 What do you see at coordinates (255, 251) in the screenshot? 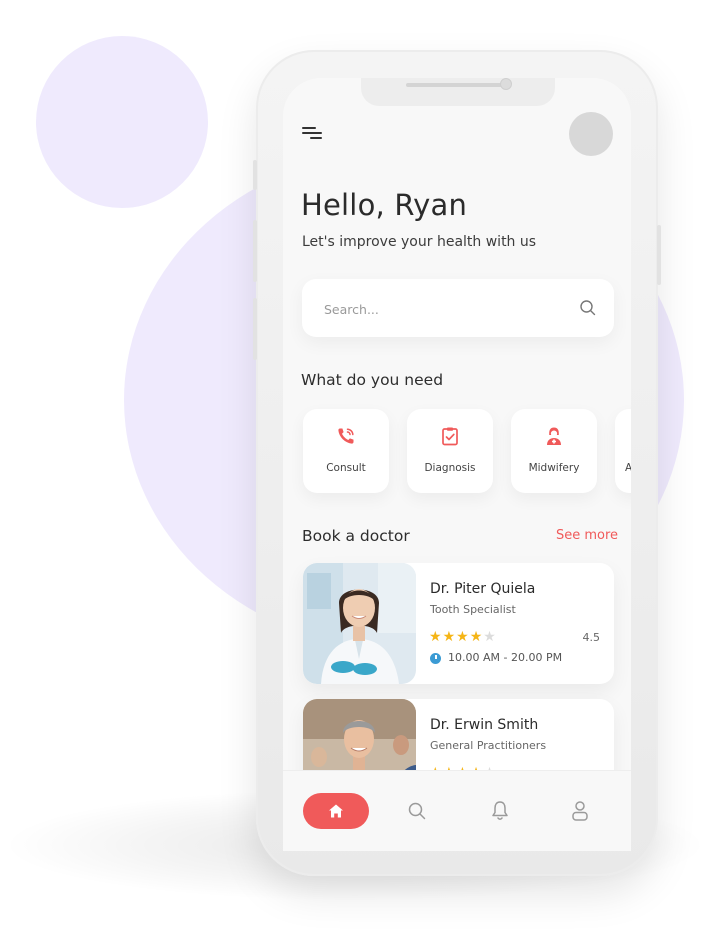
I see `volume-up-button` at bounding box center [255, 251].